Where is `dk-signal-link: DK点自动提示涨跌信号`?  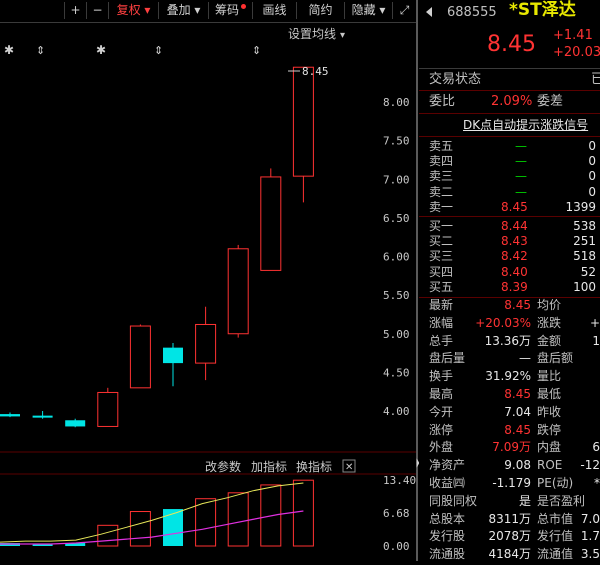 dk-signal-link: DK点自动提示涨跌信号 is located at coordinates (525, 125).